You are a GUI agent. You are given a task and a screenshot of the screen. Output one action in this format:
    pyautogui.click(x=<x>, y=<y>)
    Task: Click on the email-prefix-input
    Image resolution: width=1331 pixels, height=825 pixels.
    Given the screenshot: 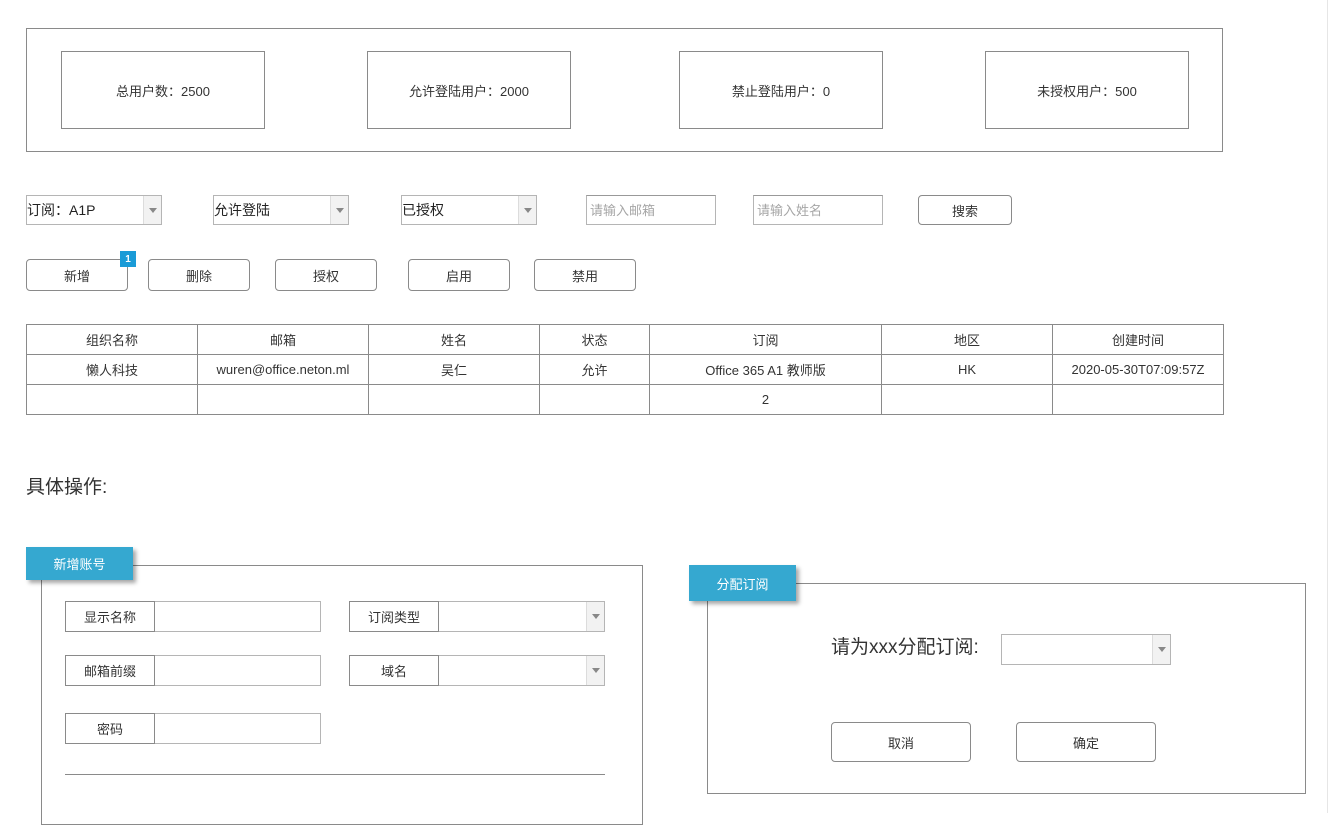 What is the action you would take?
    pyautogui.click(x=238, y=670)
    